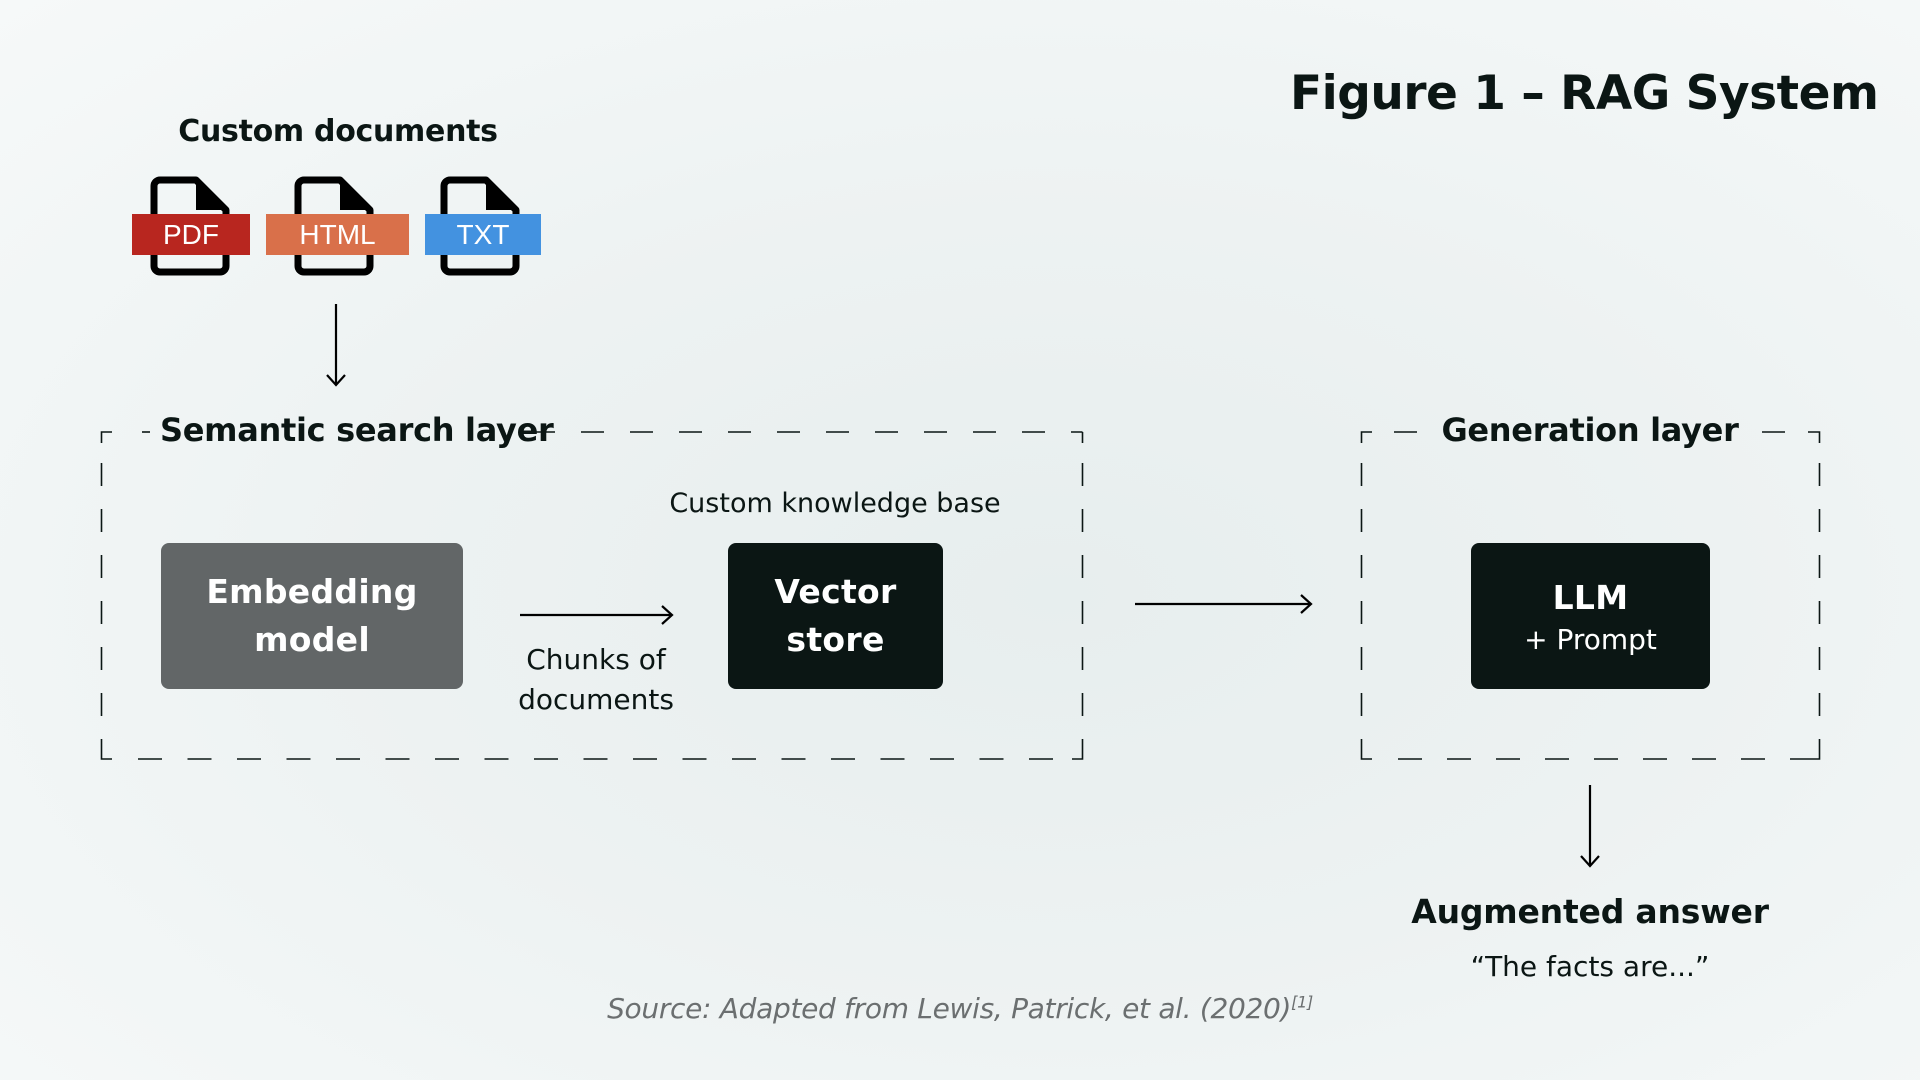  What do you see at coordinates (357, 430) in the screenshot?
I see `semantic-search-layer-label: Semantic search layer` at bounding box center [357, 430].